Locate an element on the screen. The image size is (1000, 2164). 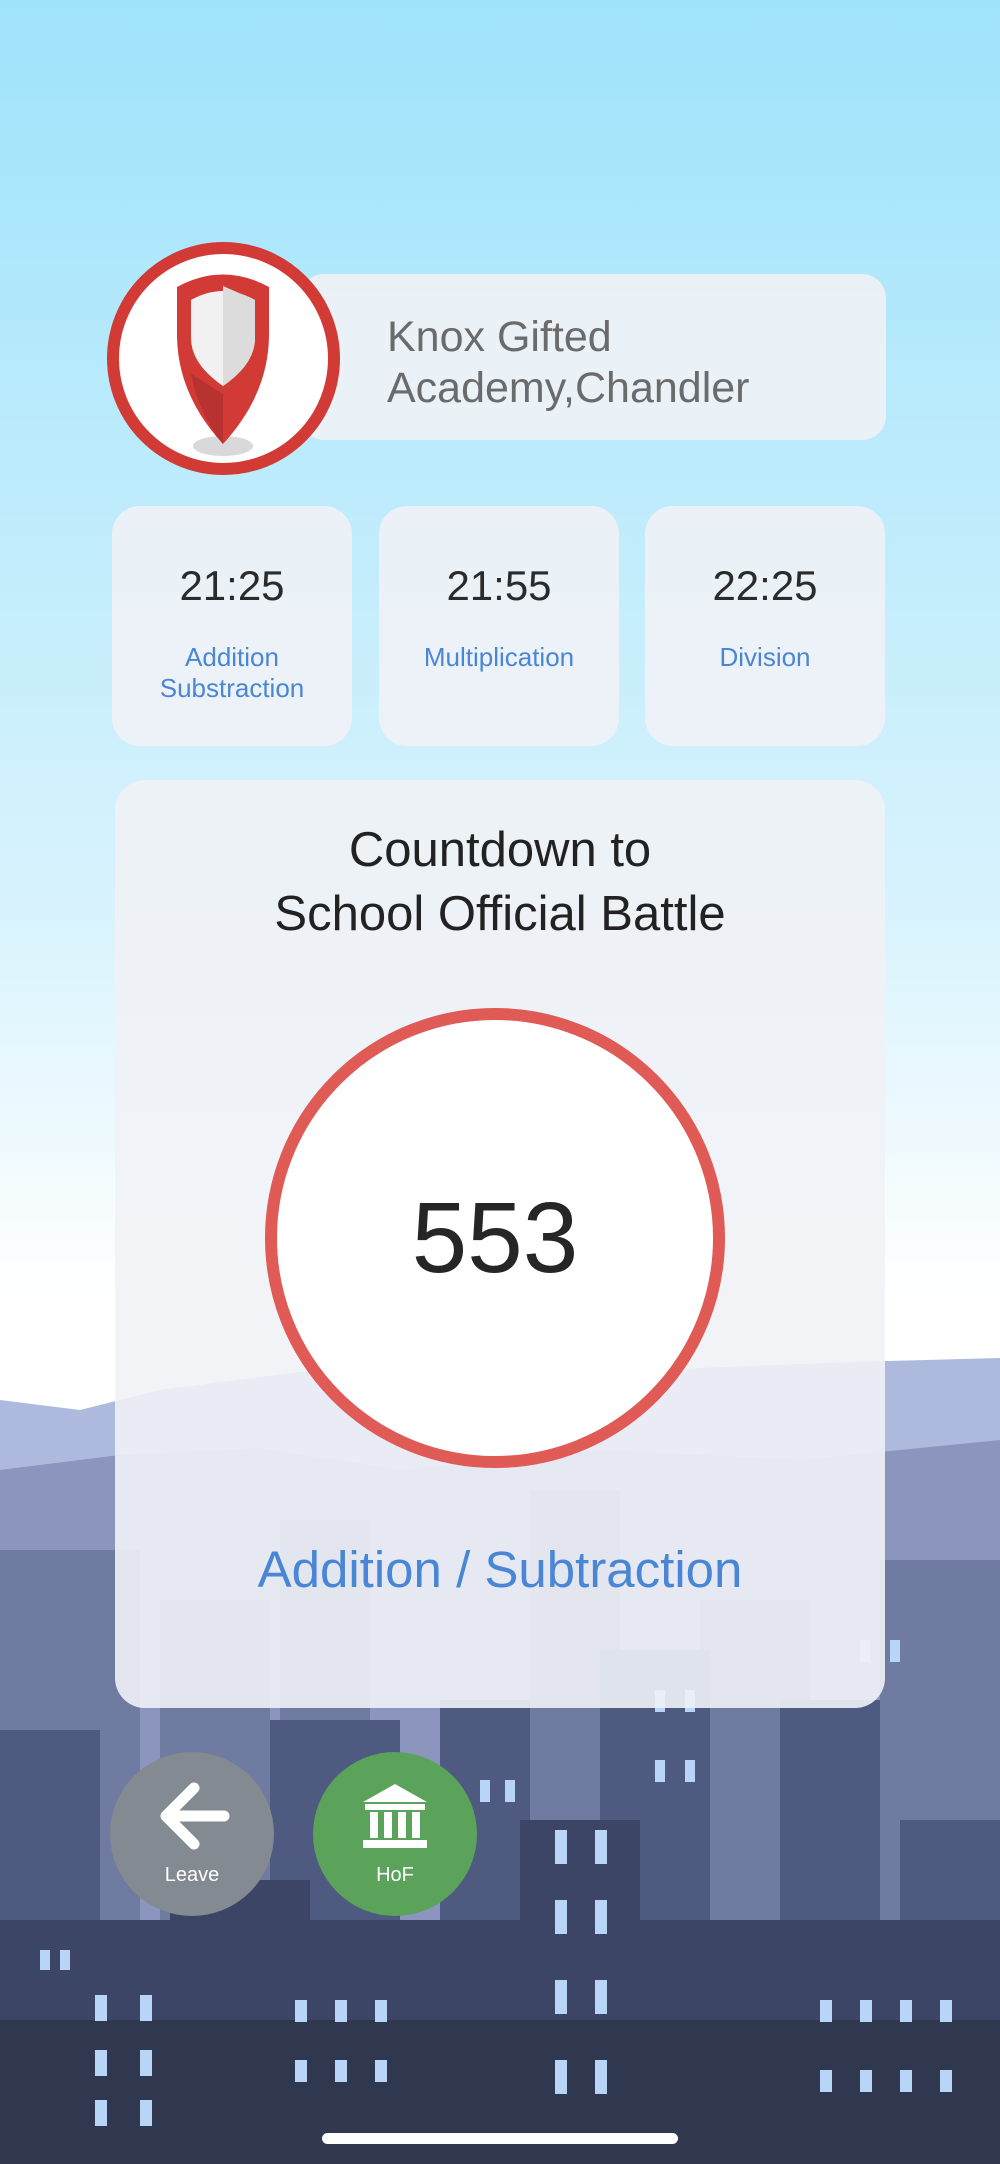
schedule-tile-addition: 21:25 Addition Substraction is located at coordinates (232, 626).